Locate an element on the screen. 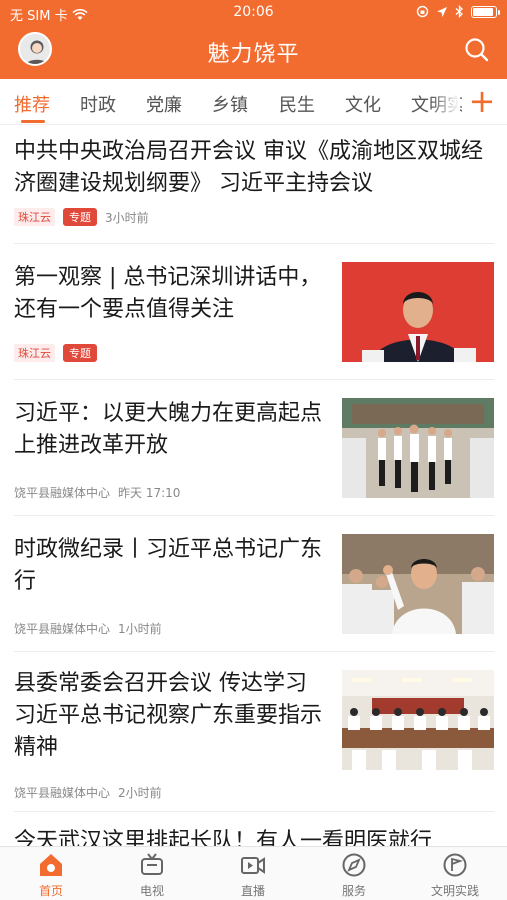 This screenshot has height=900, width=507. tab-fade is located at coordinates (445, 101).